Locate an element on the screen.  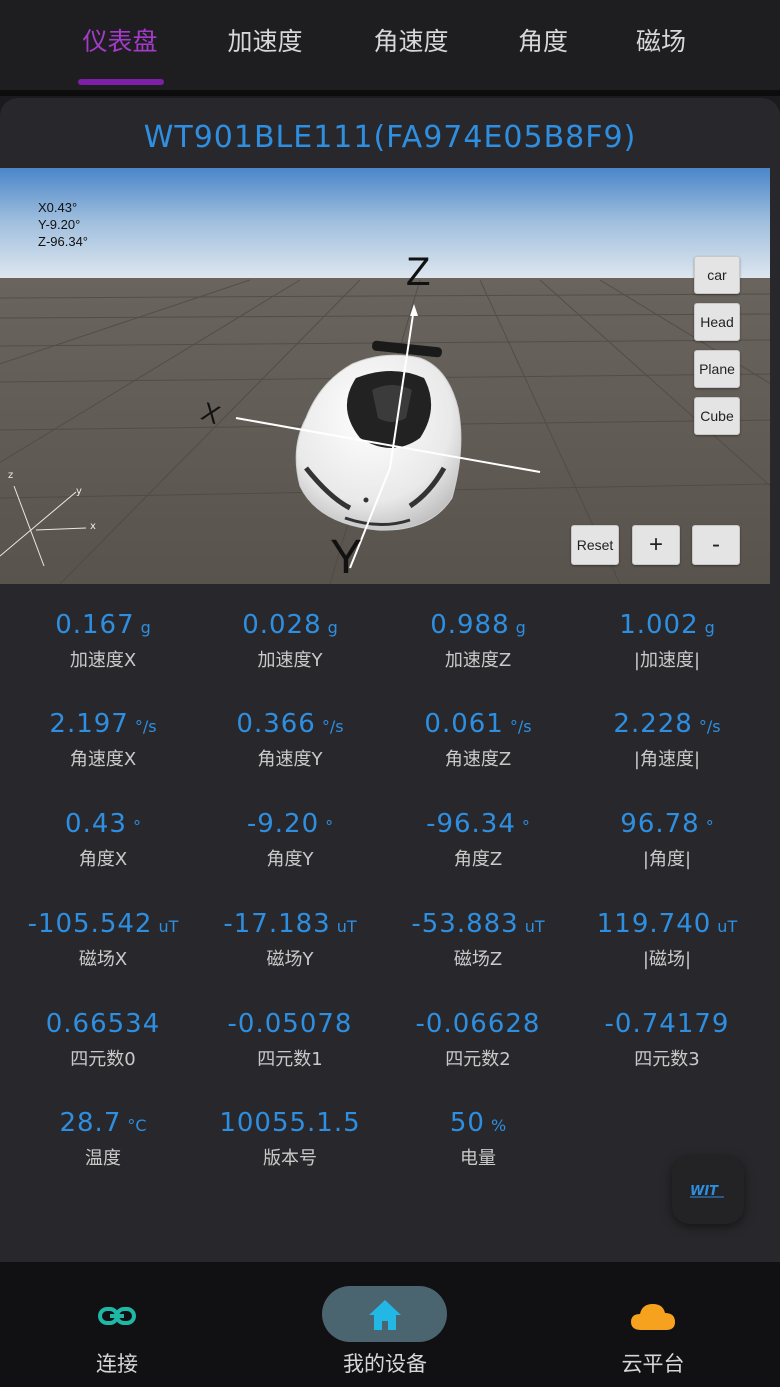
metric-value-line: -0.05078 is located at coordinates (290, 1026).